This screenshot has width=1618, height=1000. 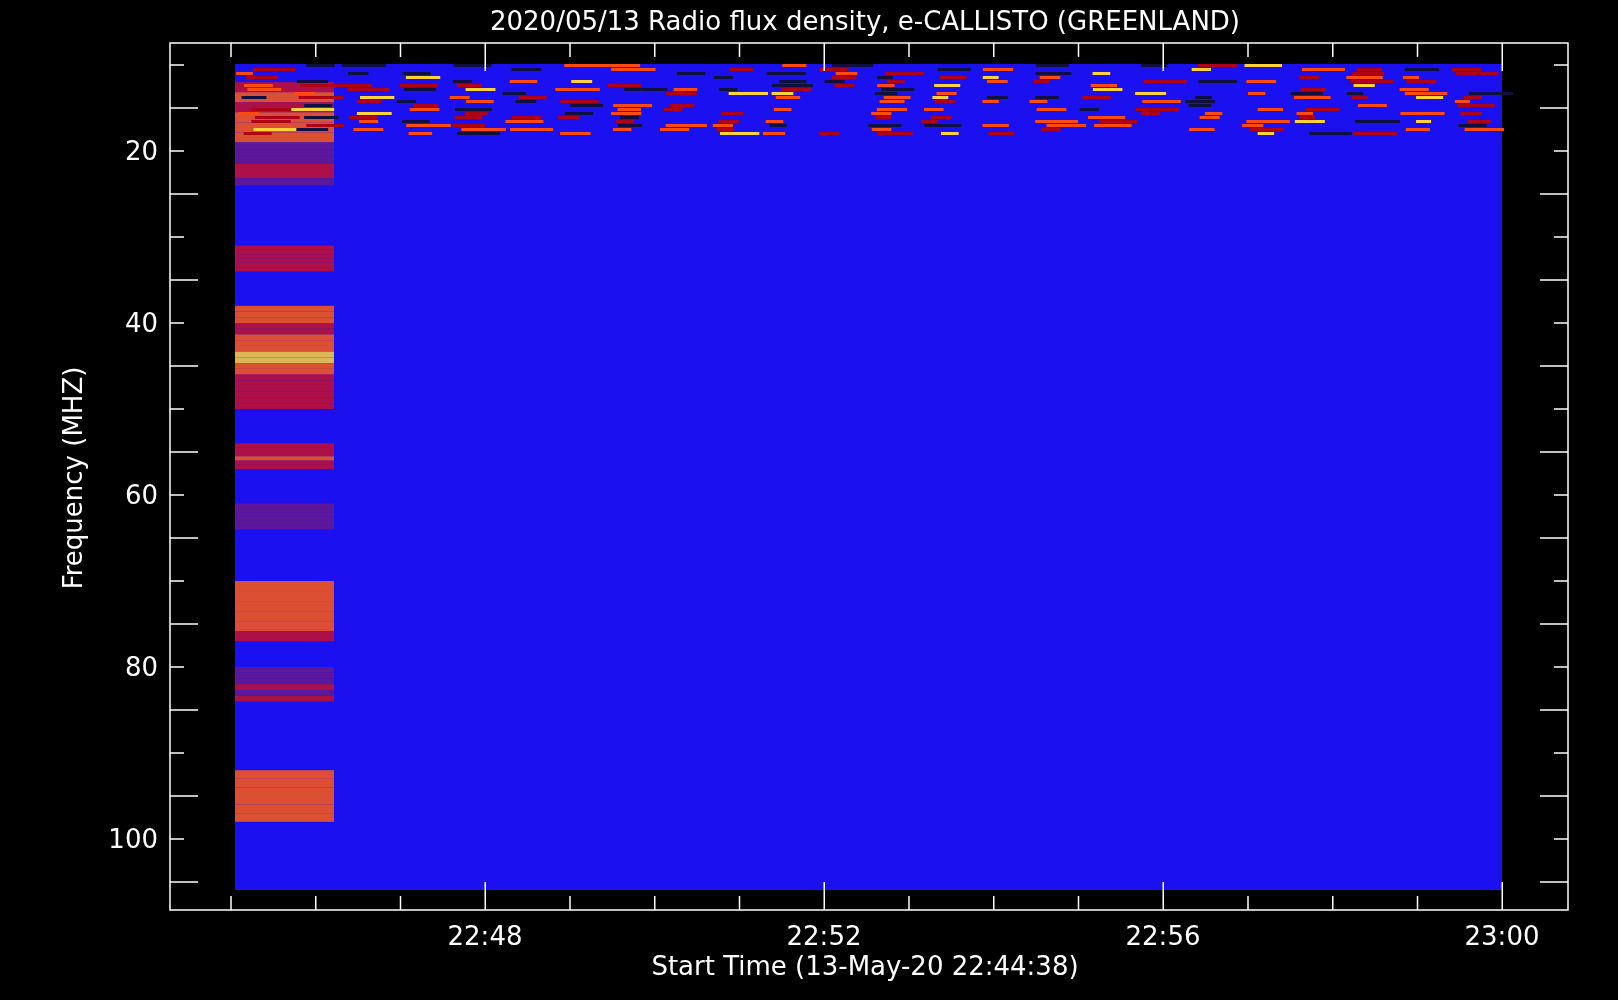 I want to click on x-axis-tick-label: 23:00, so click(x=1502, y=936).